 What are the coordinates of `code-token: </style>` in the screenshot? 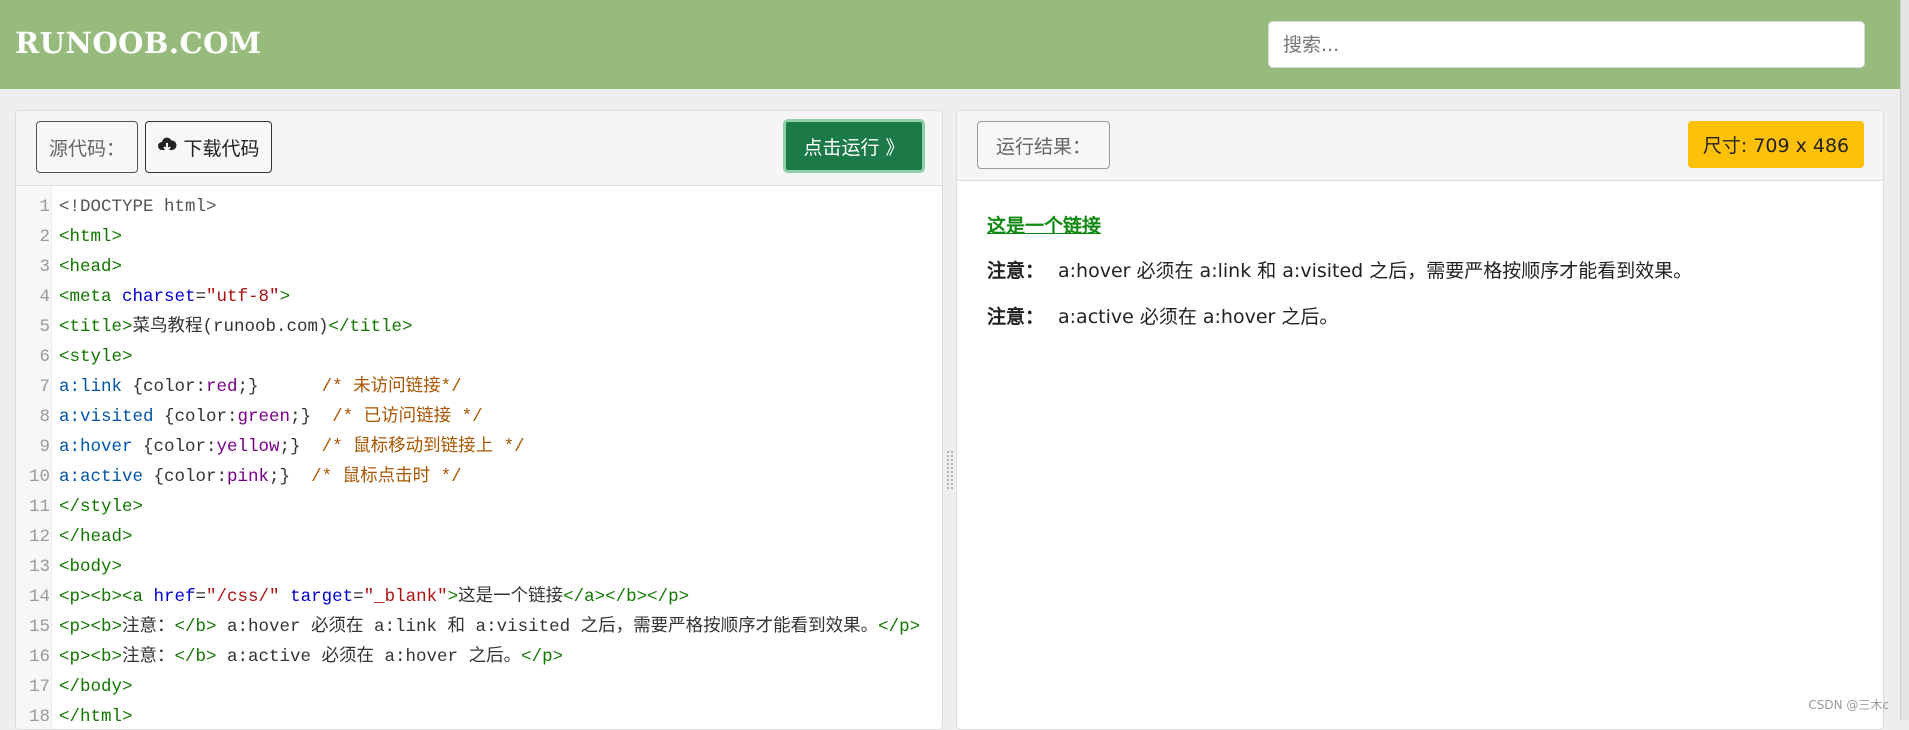 It's located at (101, 507).